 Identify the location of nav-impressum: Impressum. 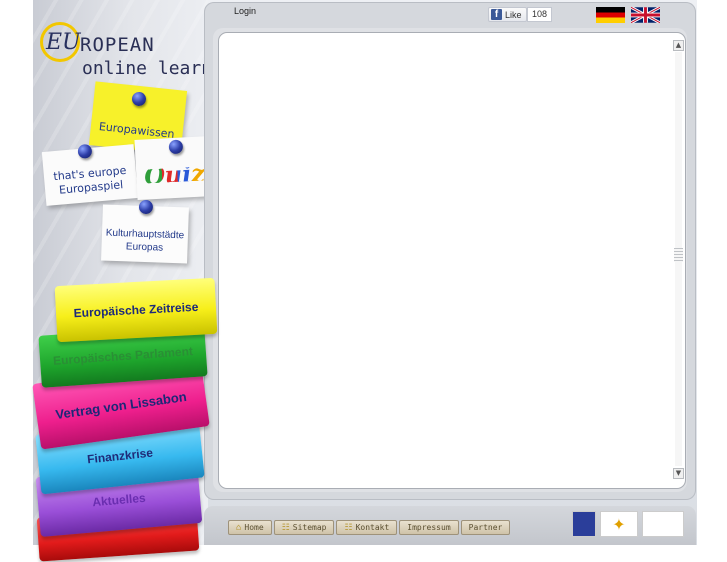
(429, 527).